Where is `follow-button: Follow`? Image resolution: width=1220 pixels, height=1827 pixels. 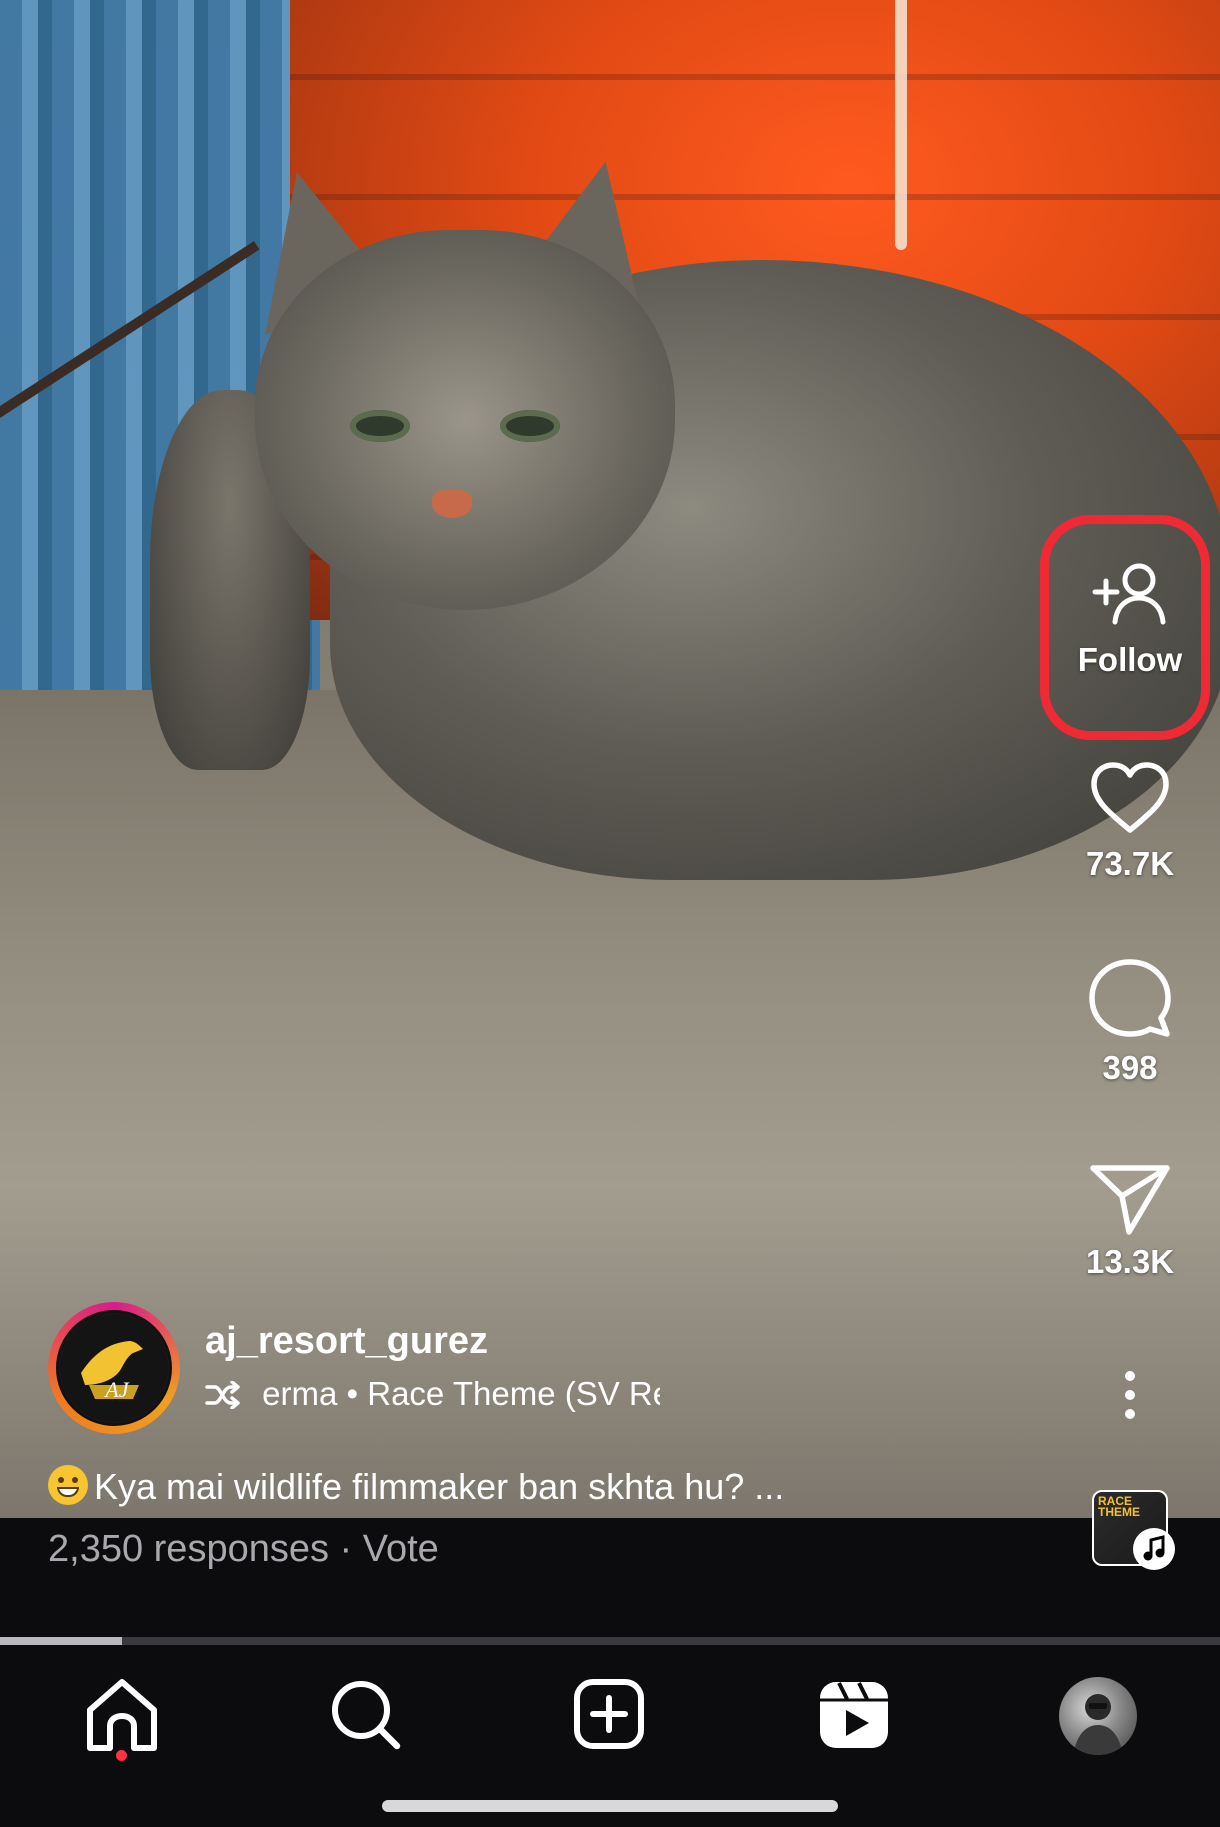 follow-button: Follow is located at coordinates (1130, 619).